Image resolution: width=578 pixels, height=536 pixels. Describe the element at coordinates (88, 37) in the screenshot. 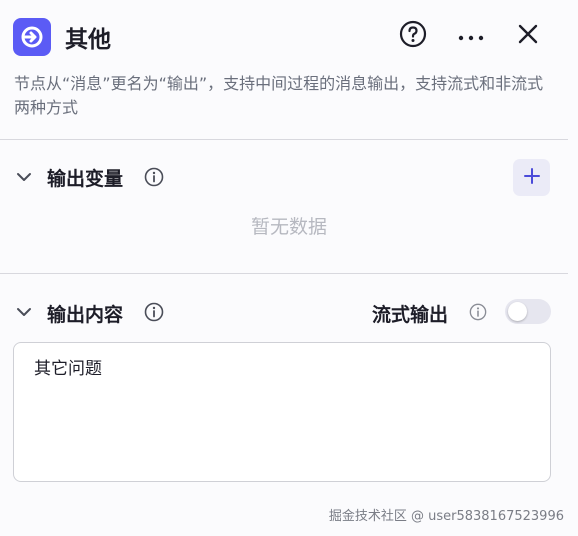

I see `node-title: 其他` at that location.